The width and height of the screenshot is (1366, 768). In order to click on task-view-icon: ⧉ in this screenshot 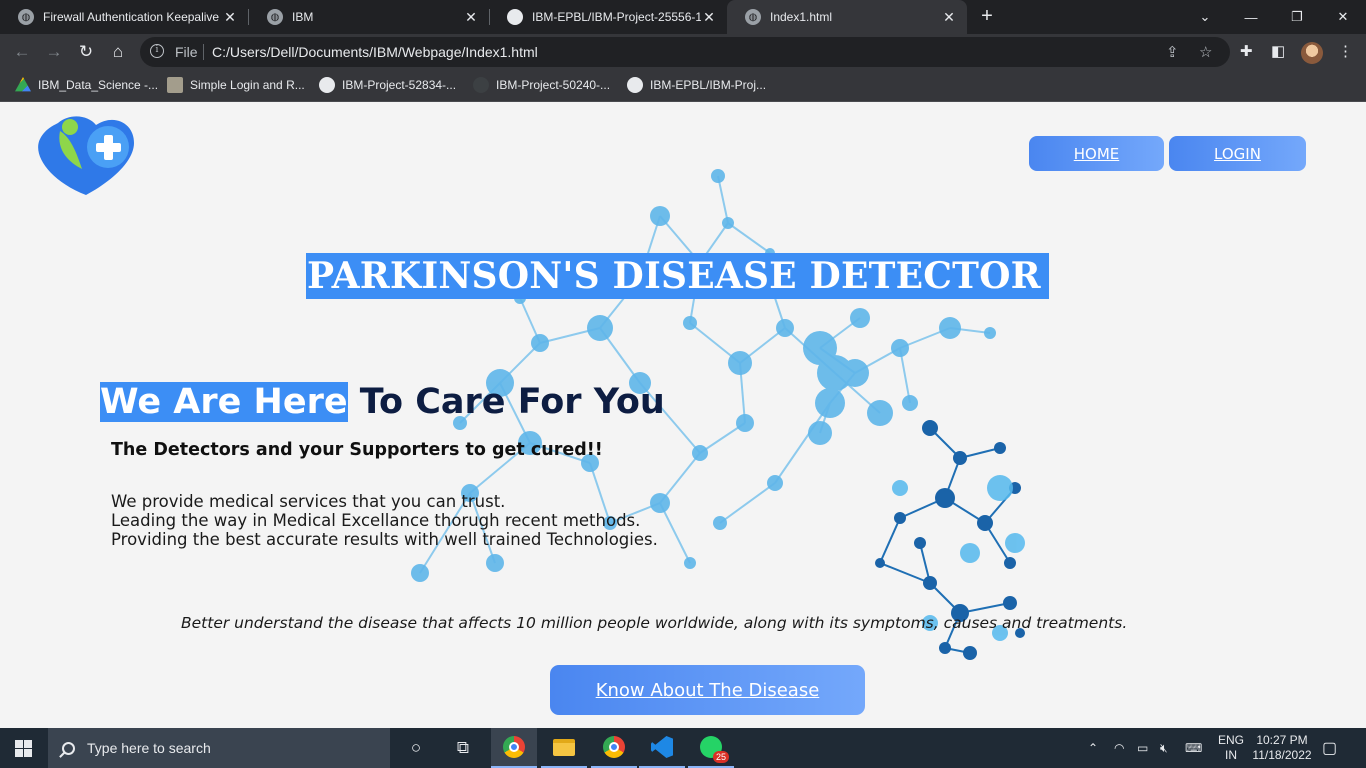, I will do `click(463, 748)`.